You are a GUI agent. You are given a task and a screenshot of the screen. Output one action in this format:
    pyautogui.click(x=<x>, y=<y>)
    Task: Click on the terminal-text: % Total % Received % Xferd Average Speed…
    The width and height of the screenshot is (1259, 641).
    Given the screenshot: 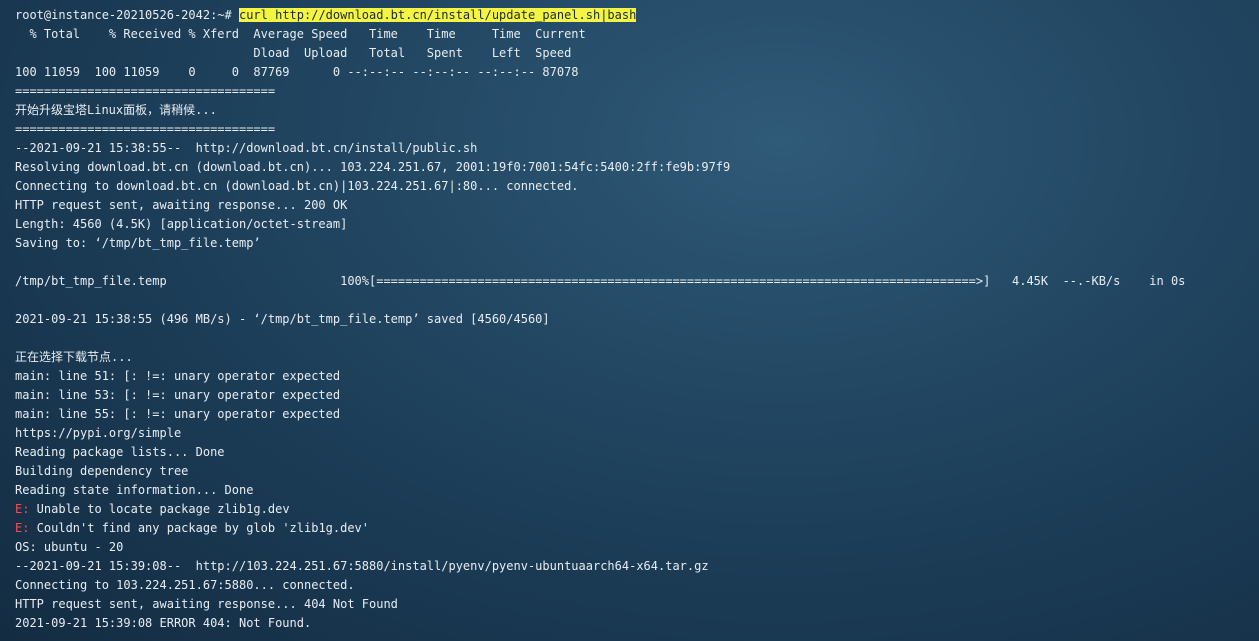 What is the action you would take?
    pyautogui.click(x=300, y=34)
    